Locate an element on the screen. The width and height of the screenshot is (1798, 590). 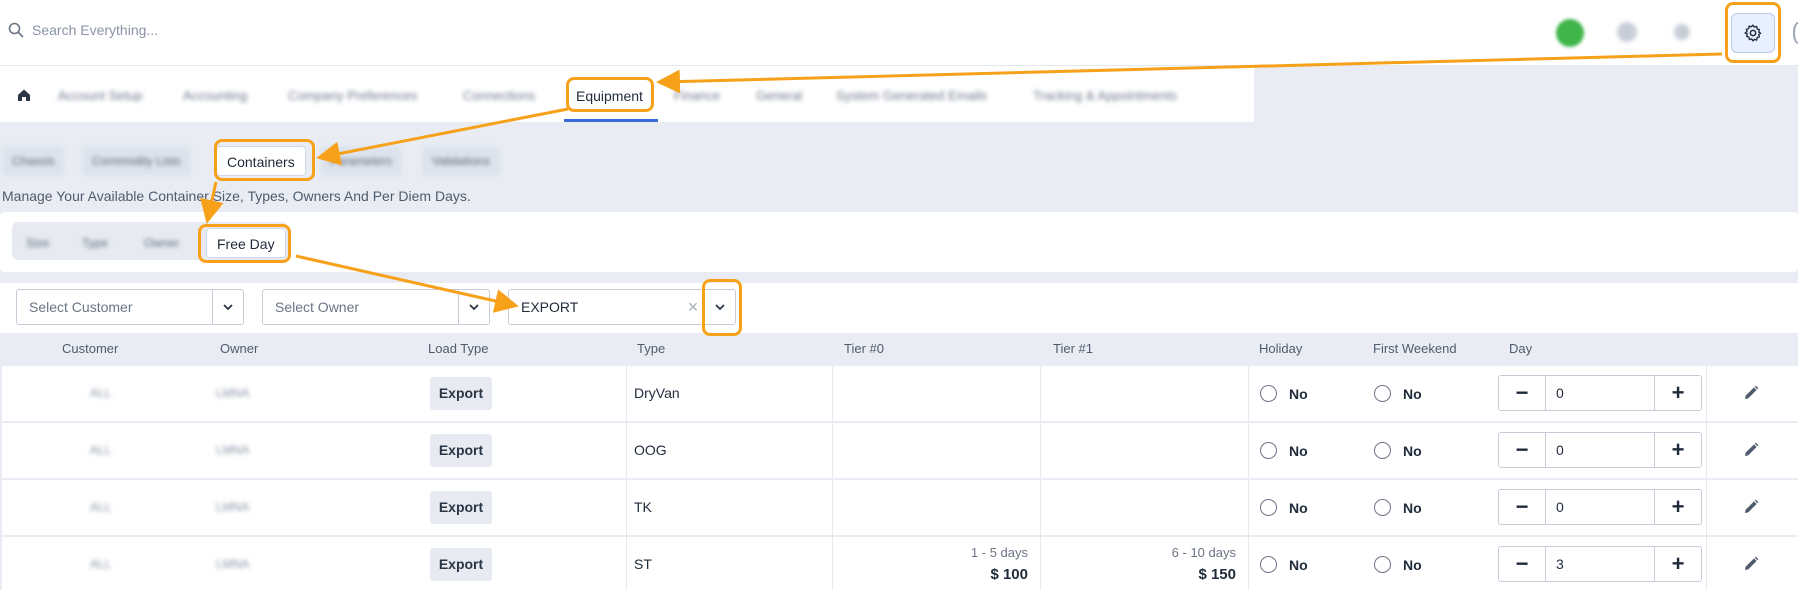
header-first-weekend: First Weekend is located at coordinates (1415, 348).